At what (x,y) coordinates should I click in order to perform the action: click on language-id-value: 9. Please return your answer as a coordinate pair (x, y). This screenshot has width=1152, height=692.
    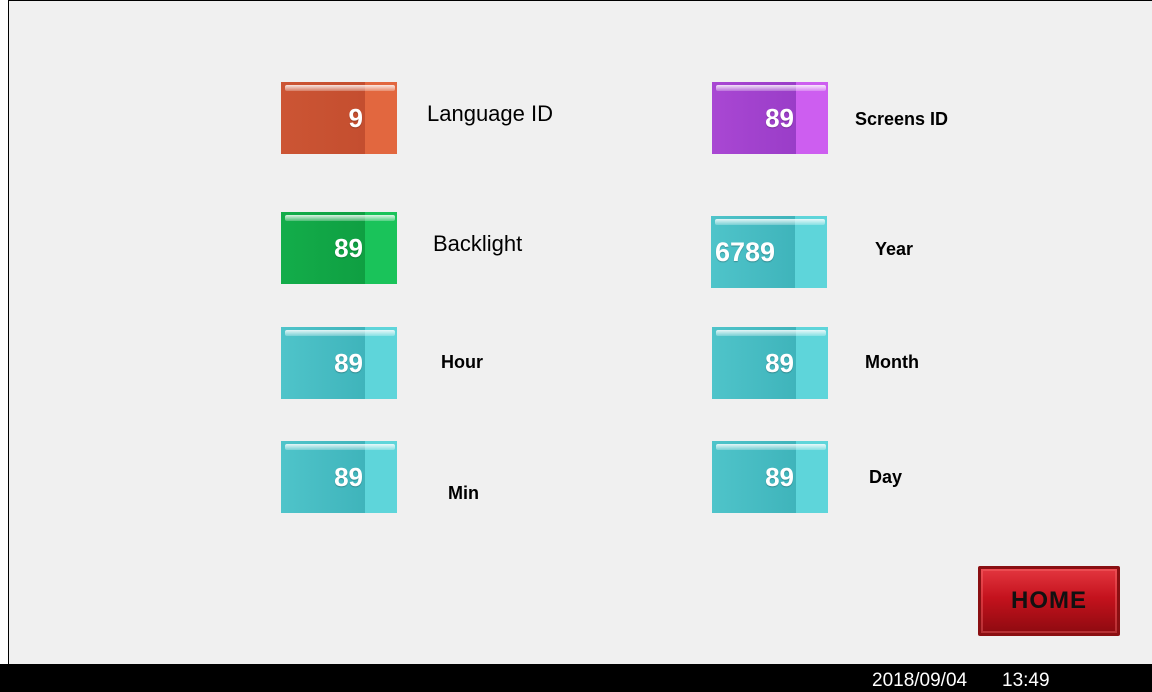
    Looking at the image, I should click on (355, 118).